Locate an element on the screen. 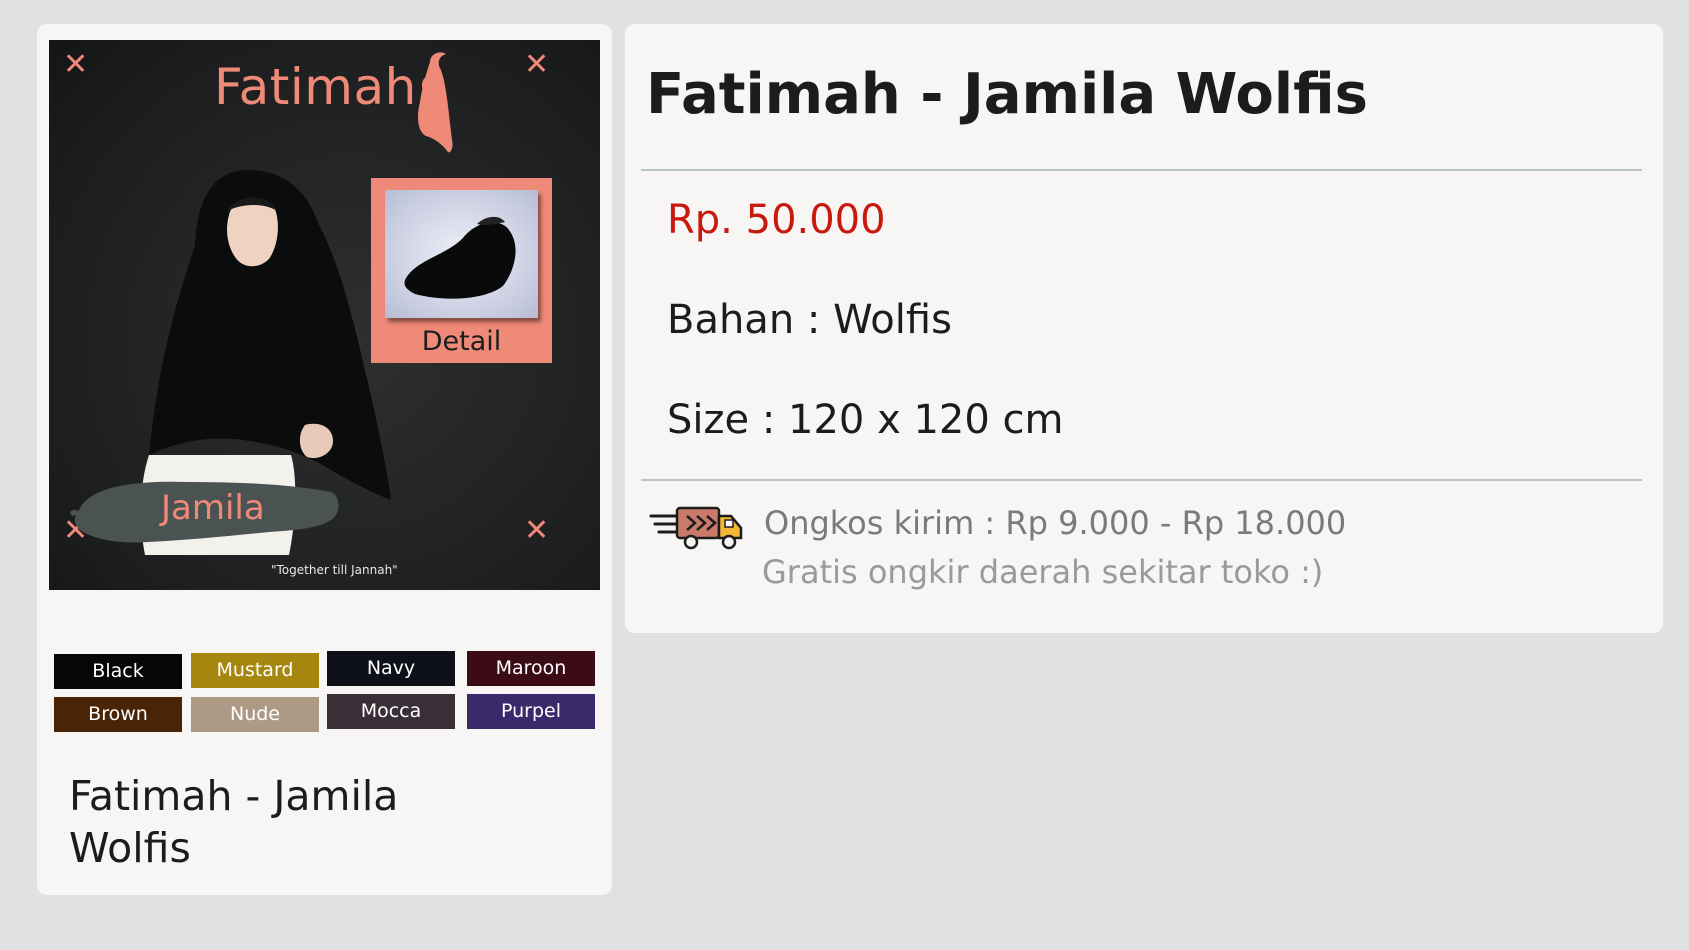 The image size is (1689, 950). color-swatch-brown: Brown is located at coordinates (118, 714).